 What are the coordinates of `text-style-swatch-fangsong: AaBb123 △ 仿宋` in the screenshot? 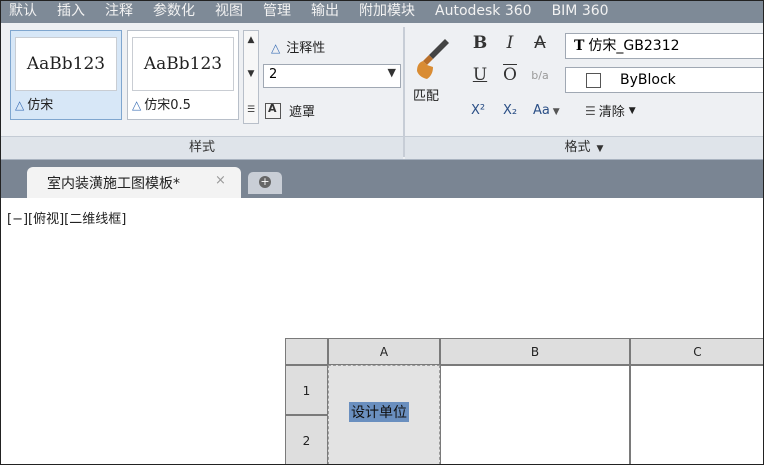 It's located at (66, 75).